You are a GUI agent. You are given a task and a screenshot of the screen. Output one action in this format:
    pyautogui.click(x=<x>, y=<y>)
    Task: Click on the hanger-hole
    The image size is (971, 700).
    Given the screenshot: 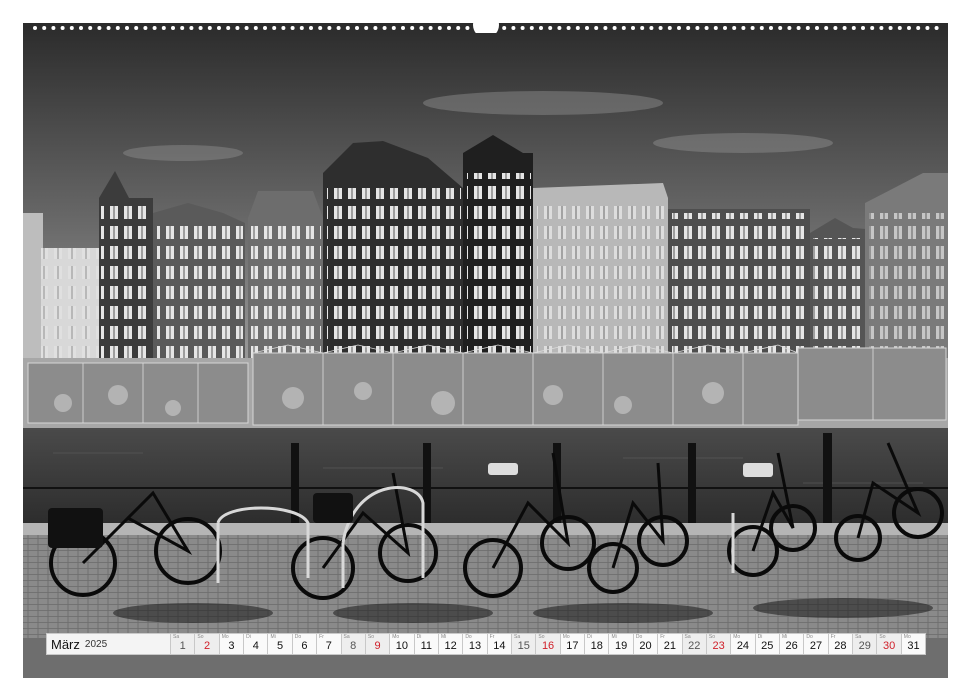 What is the action you would take?
    pyautogui.click(x=486, y=28)
    